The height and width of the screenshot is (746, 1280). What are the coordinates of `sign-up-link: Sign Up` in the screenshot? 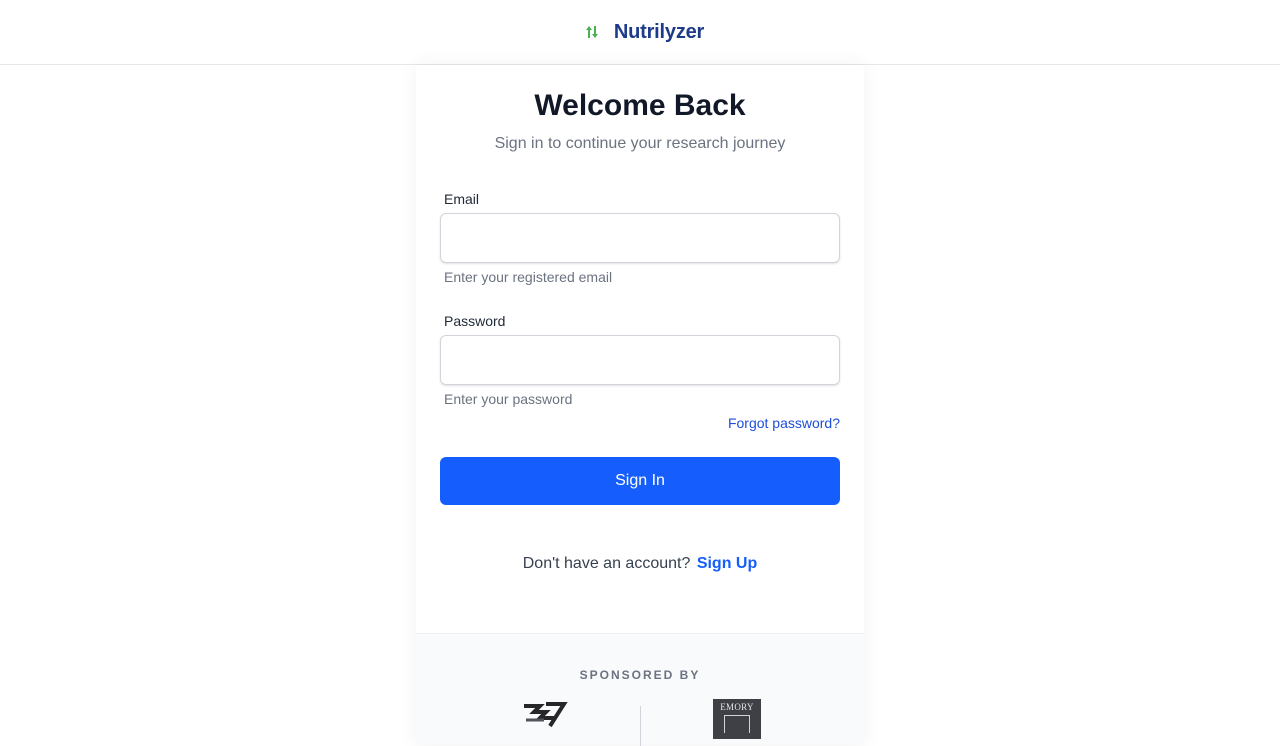 It's located at (727, 563).